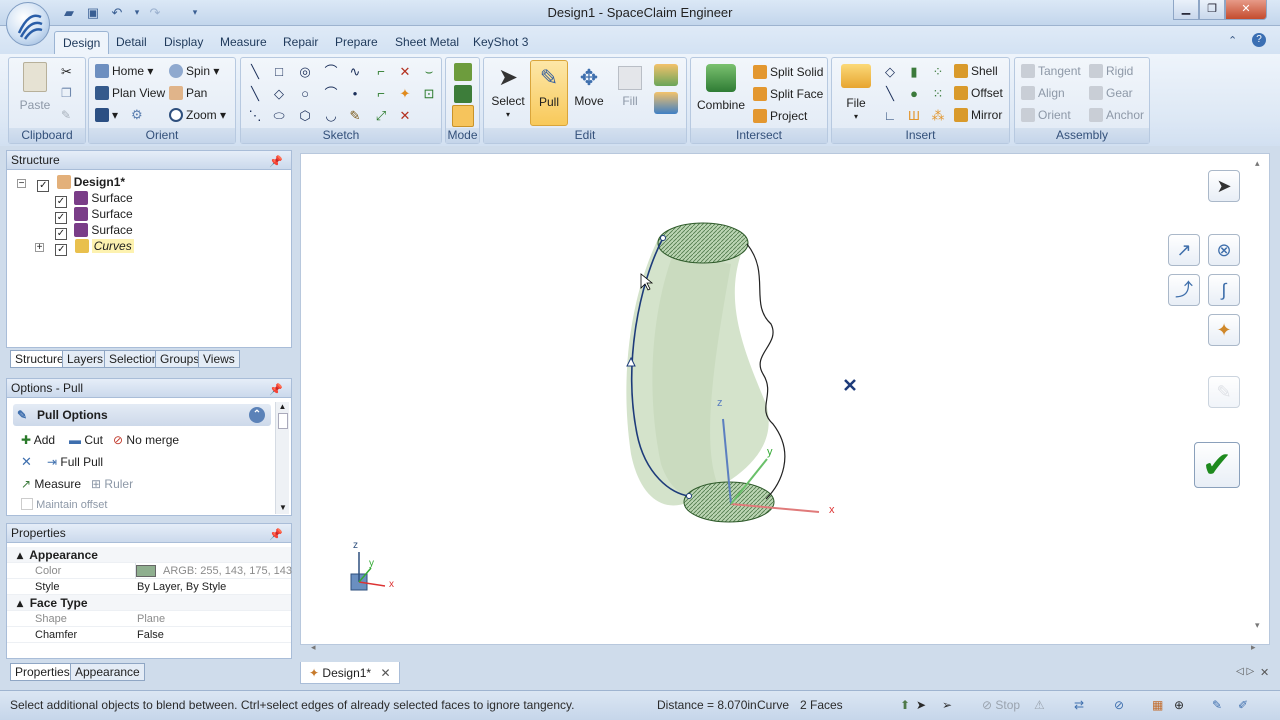 This screenshot has width=1280, height=720. What do you see at coordinates (69, 12) in the screenshot?
I see `open-folder-icon: ▰` at bounding box center [69, 12].